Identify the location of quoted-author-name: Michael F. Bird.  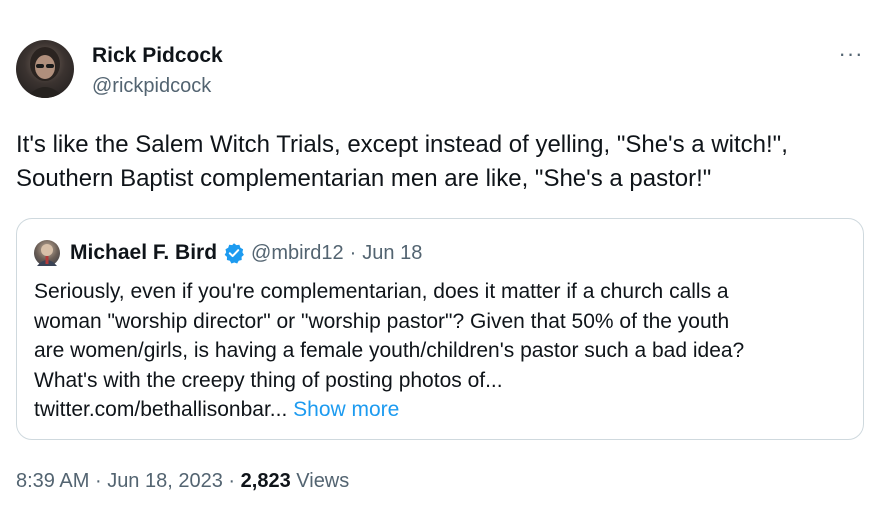
(143, 253).